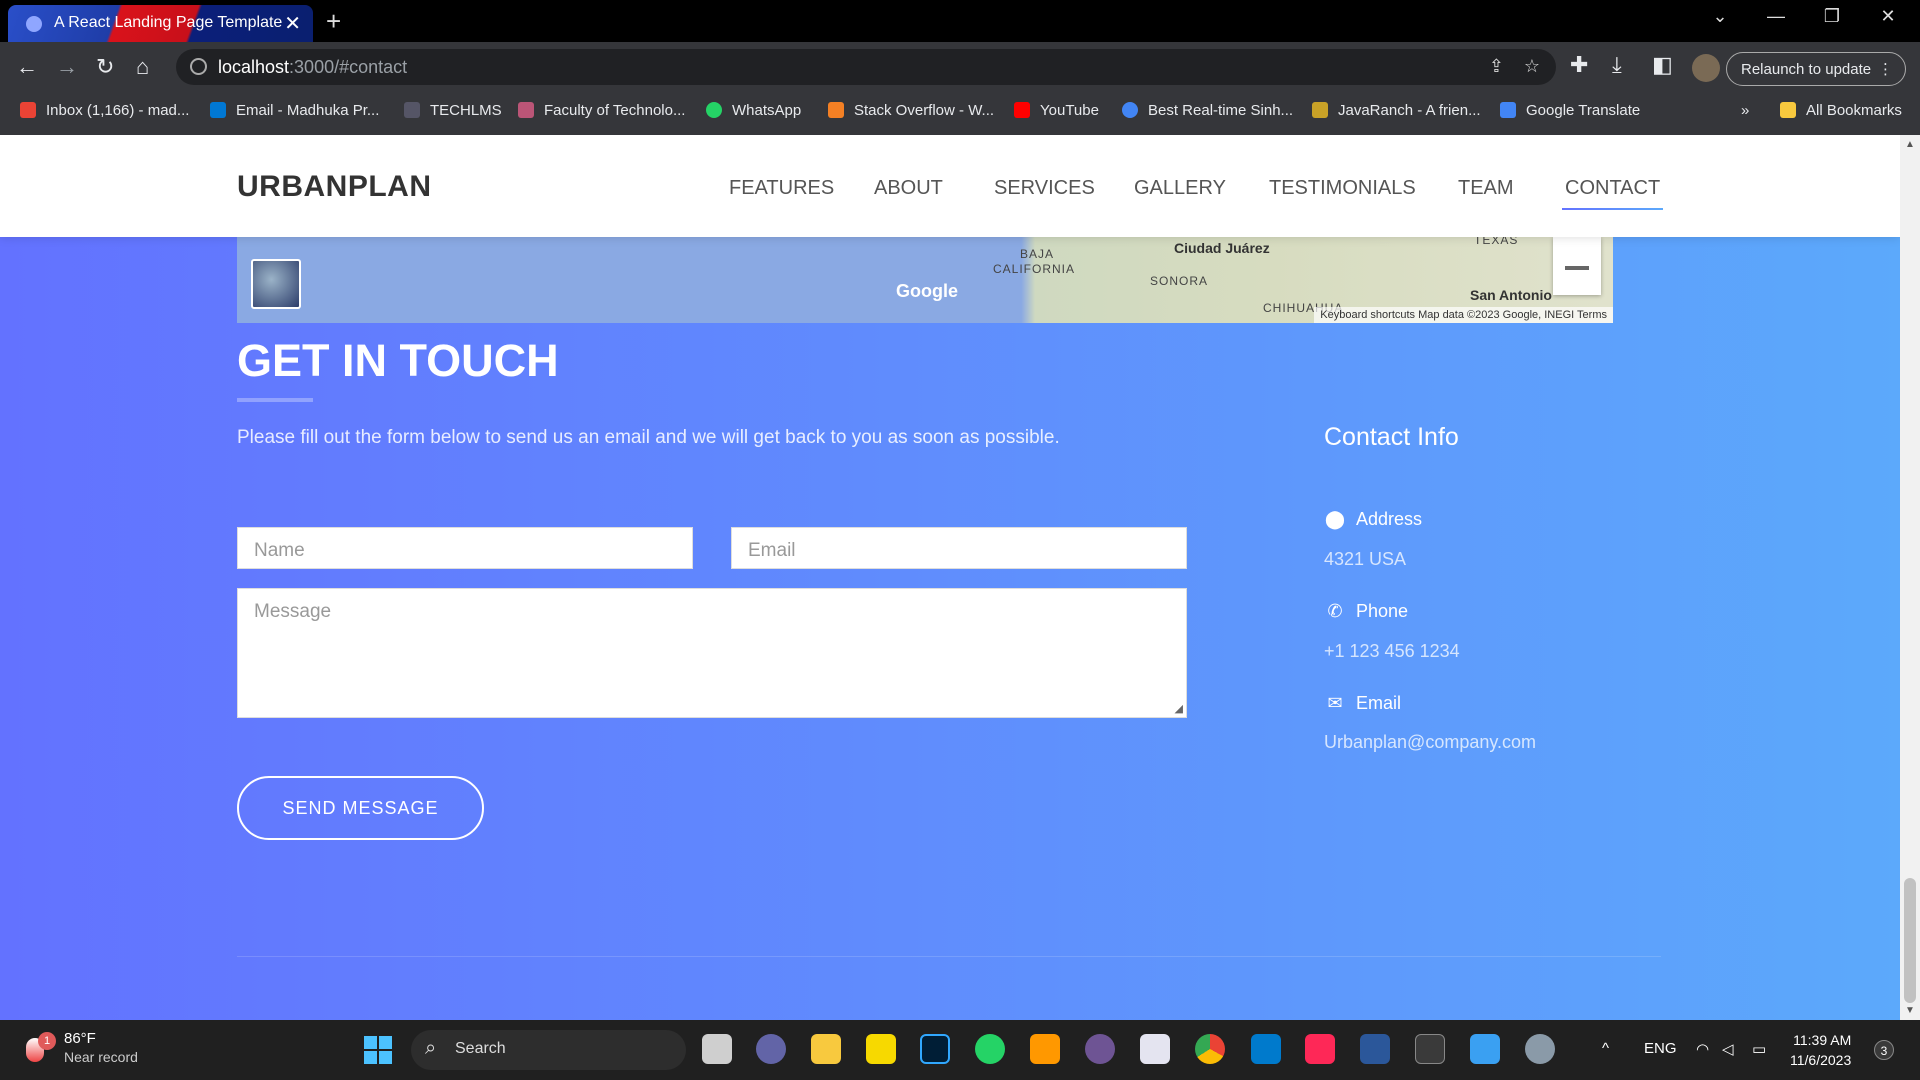 This screenshot has width=1920, height=1080. What do you see at coordinates (275, 400) in the screenshot?
I see `title-underline` at bounding box center [275, 400].